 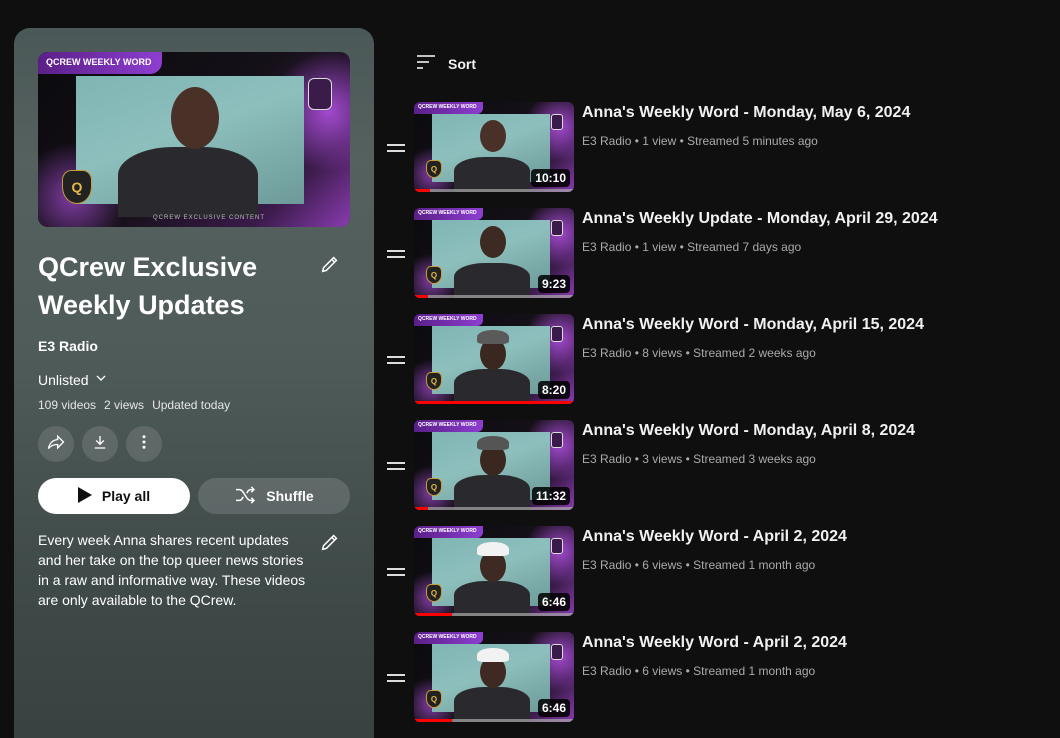 What do you see at coordinates (553, 284) in the screenshot?
I see `video-duration: 9:23` at bounding box center [553, 284].